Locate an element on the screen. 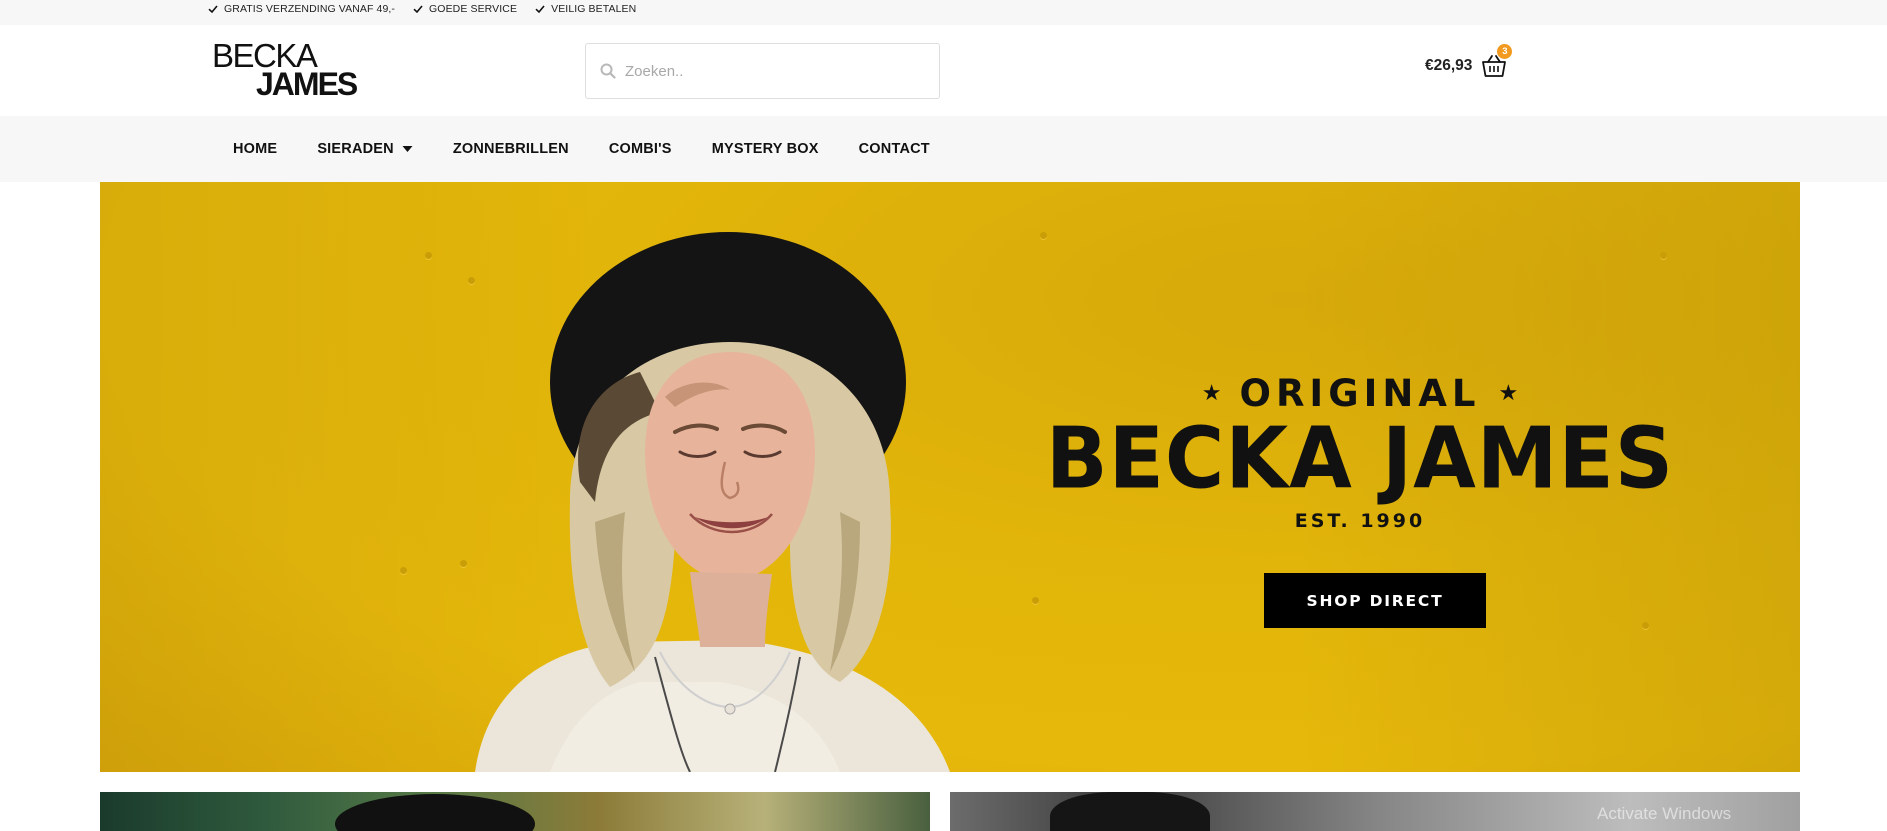 The height and width of the screenshot is (831, 1887). brand-name: BECKA JAMES is located at coordinates (1360, 459).